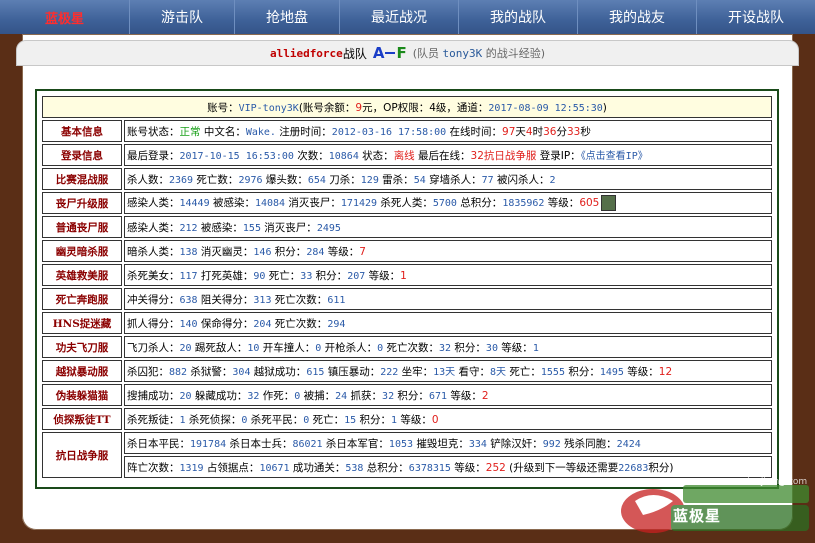 The height and width of the screenshot is (543, 815). Describe the element at coordinates (453, 179) in the screenshot. I see `row-segment: 穿墙杀人：` at that location.